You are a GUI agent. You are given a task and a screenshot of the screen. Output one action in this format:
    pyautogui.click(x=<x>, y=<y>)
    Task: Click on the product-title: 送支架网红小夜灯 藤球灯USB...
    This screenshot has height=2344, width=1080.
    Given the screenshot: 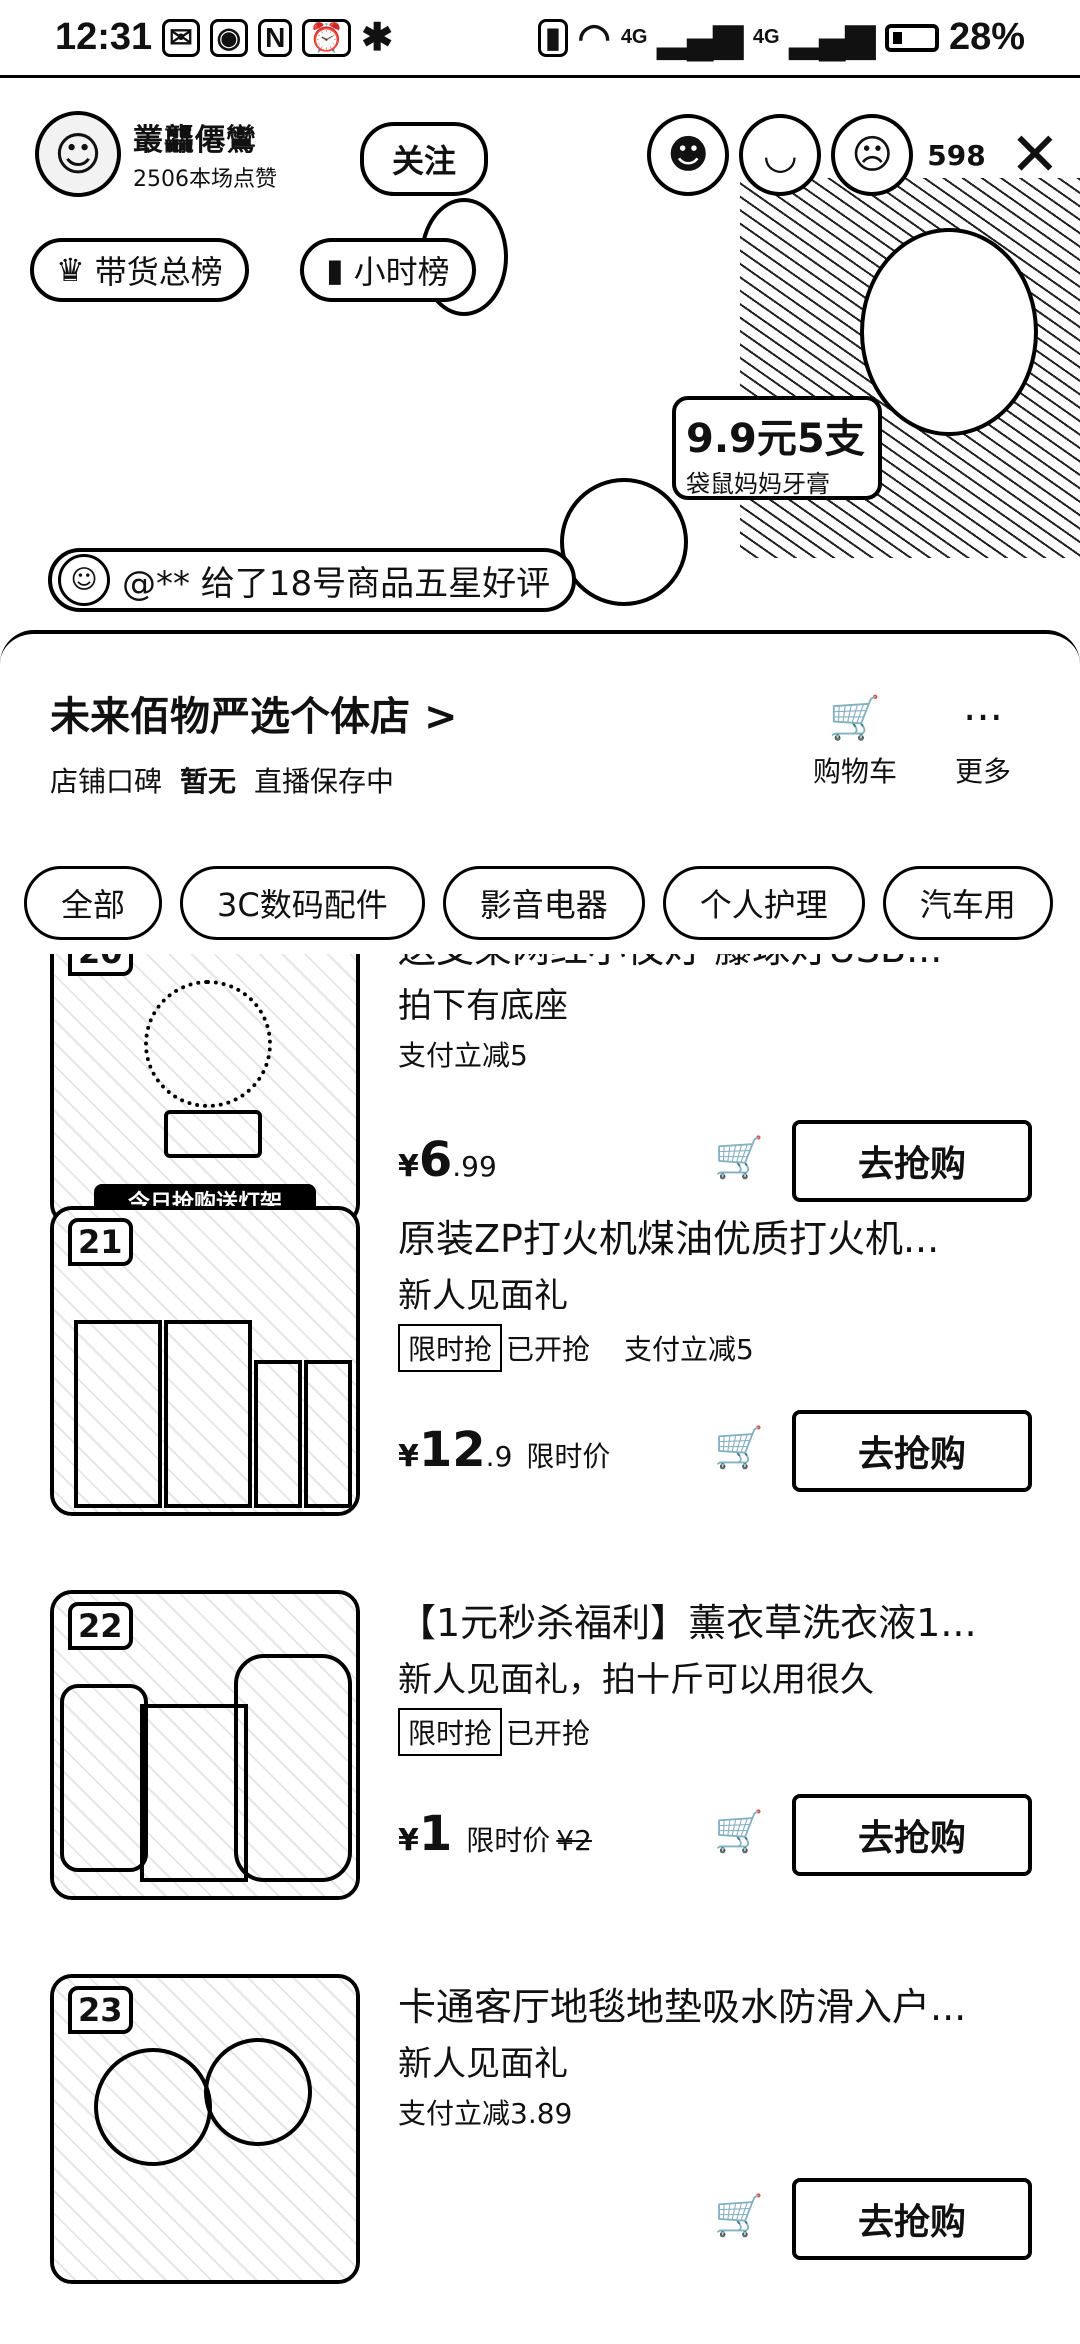 What is the action you would take?
    pyautogui.click(x=718, y=963)
    